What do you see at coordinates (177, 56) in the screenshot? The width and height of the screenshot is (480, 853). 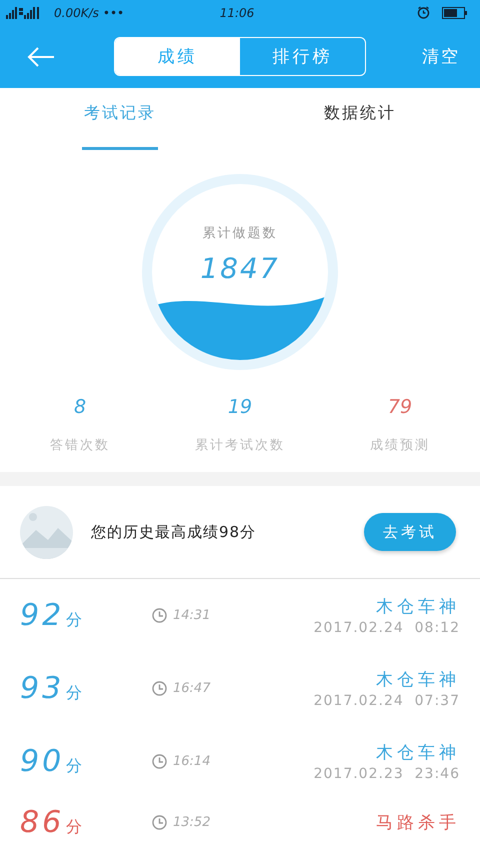 I see `segment-tab: 成绩` at bounding box center [177, 56].